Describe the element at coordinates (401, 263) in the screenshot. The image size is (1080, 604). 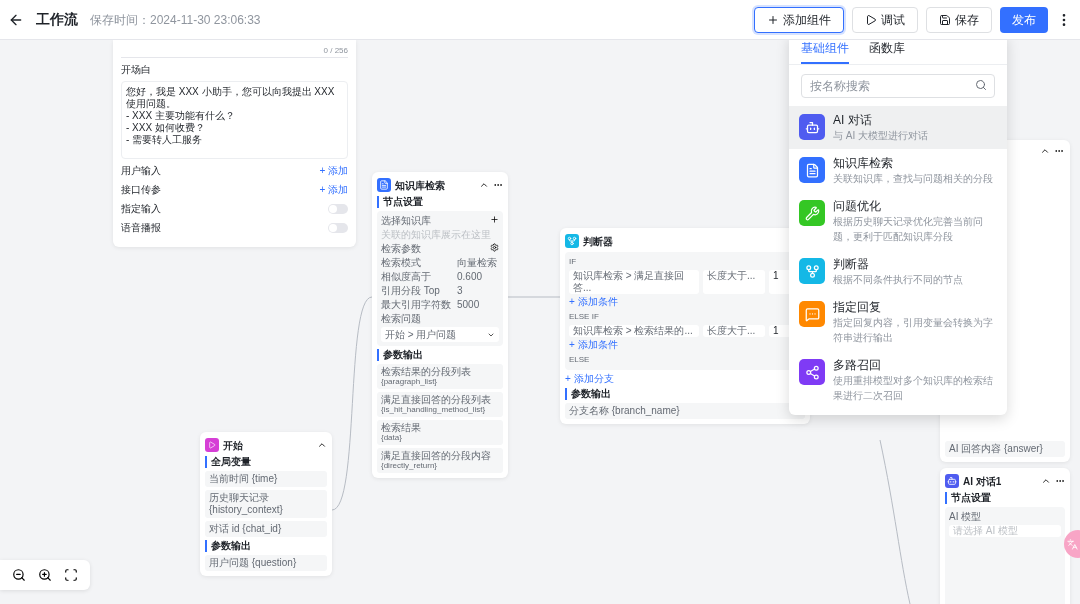
I see `param-name: 检索模式` at that location.